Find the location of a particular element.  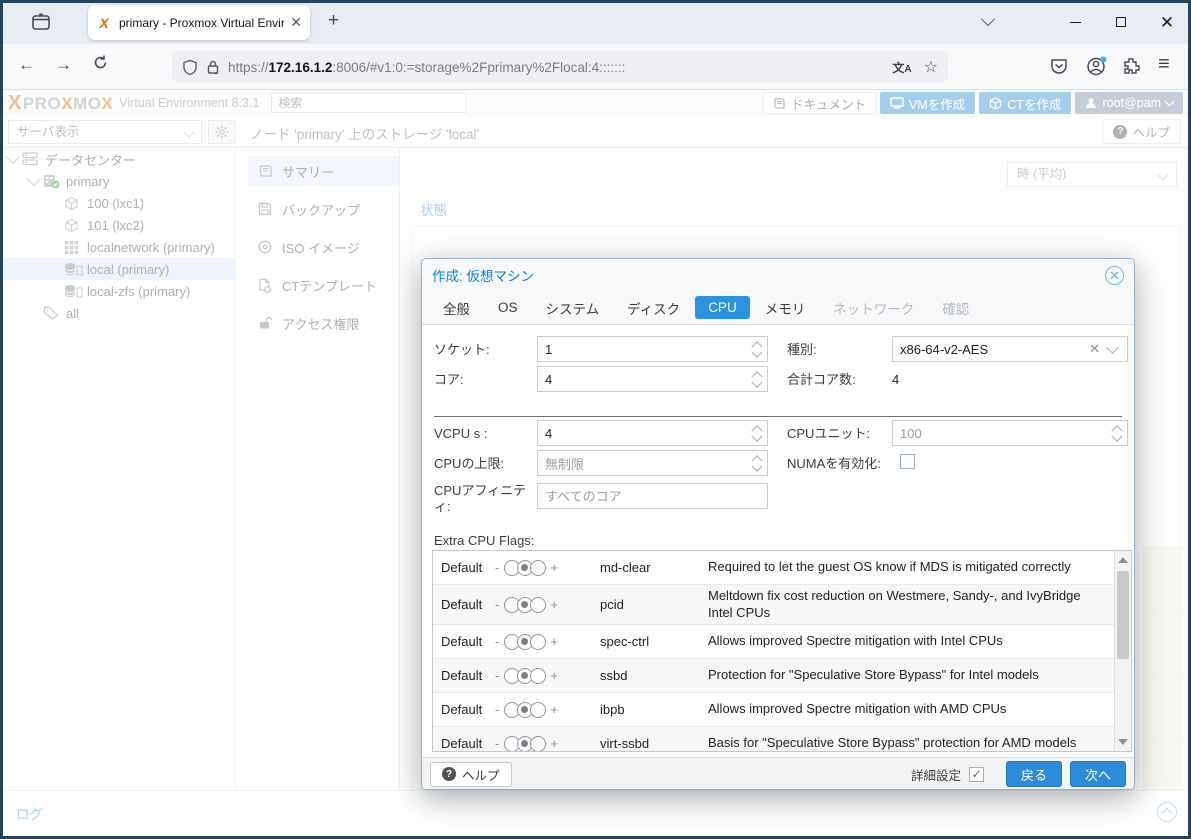

tab-システム: システム is located at coordinates (573, 308).